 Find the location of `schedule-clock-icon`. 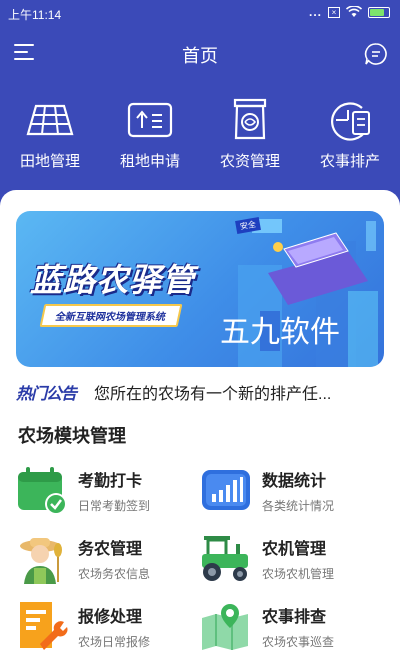

schedule-clock-icon is located at coordinates (350, 121).